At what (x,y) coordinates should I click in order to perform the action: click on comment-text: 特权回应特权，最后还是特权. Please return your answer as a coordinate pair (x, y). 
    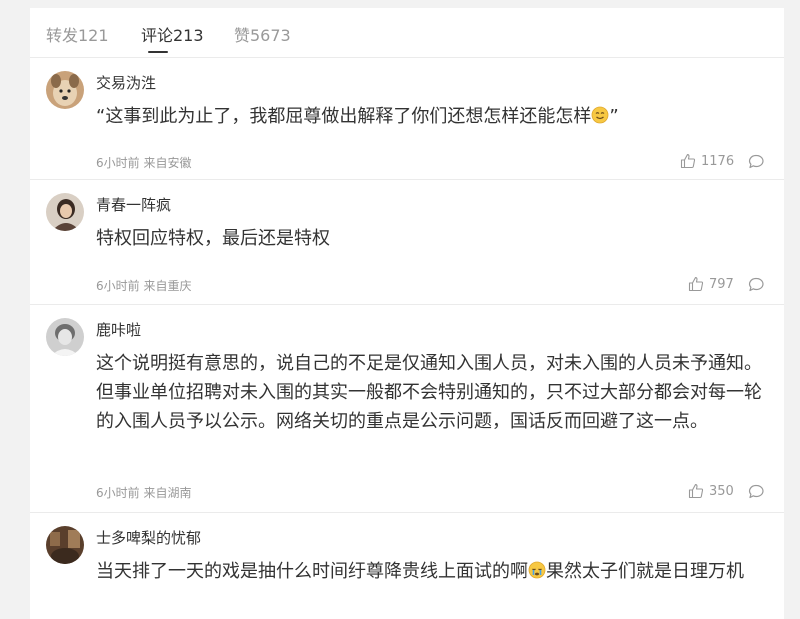
    Looking at the image, I should click on (213, 238).